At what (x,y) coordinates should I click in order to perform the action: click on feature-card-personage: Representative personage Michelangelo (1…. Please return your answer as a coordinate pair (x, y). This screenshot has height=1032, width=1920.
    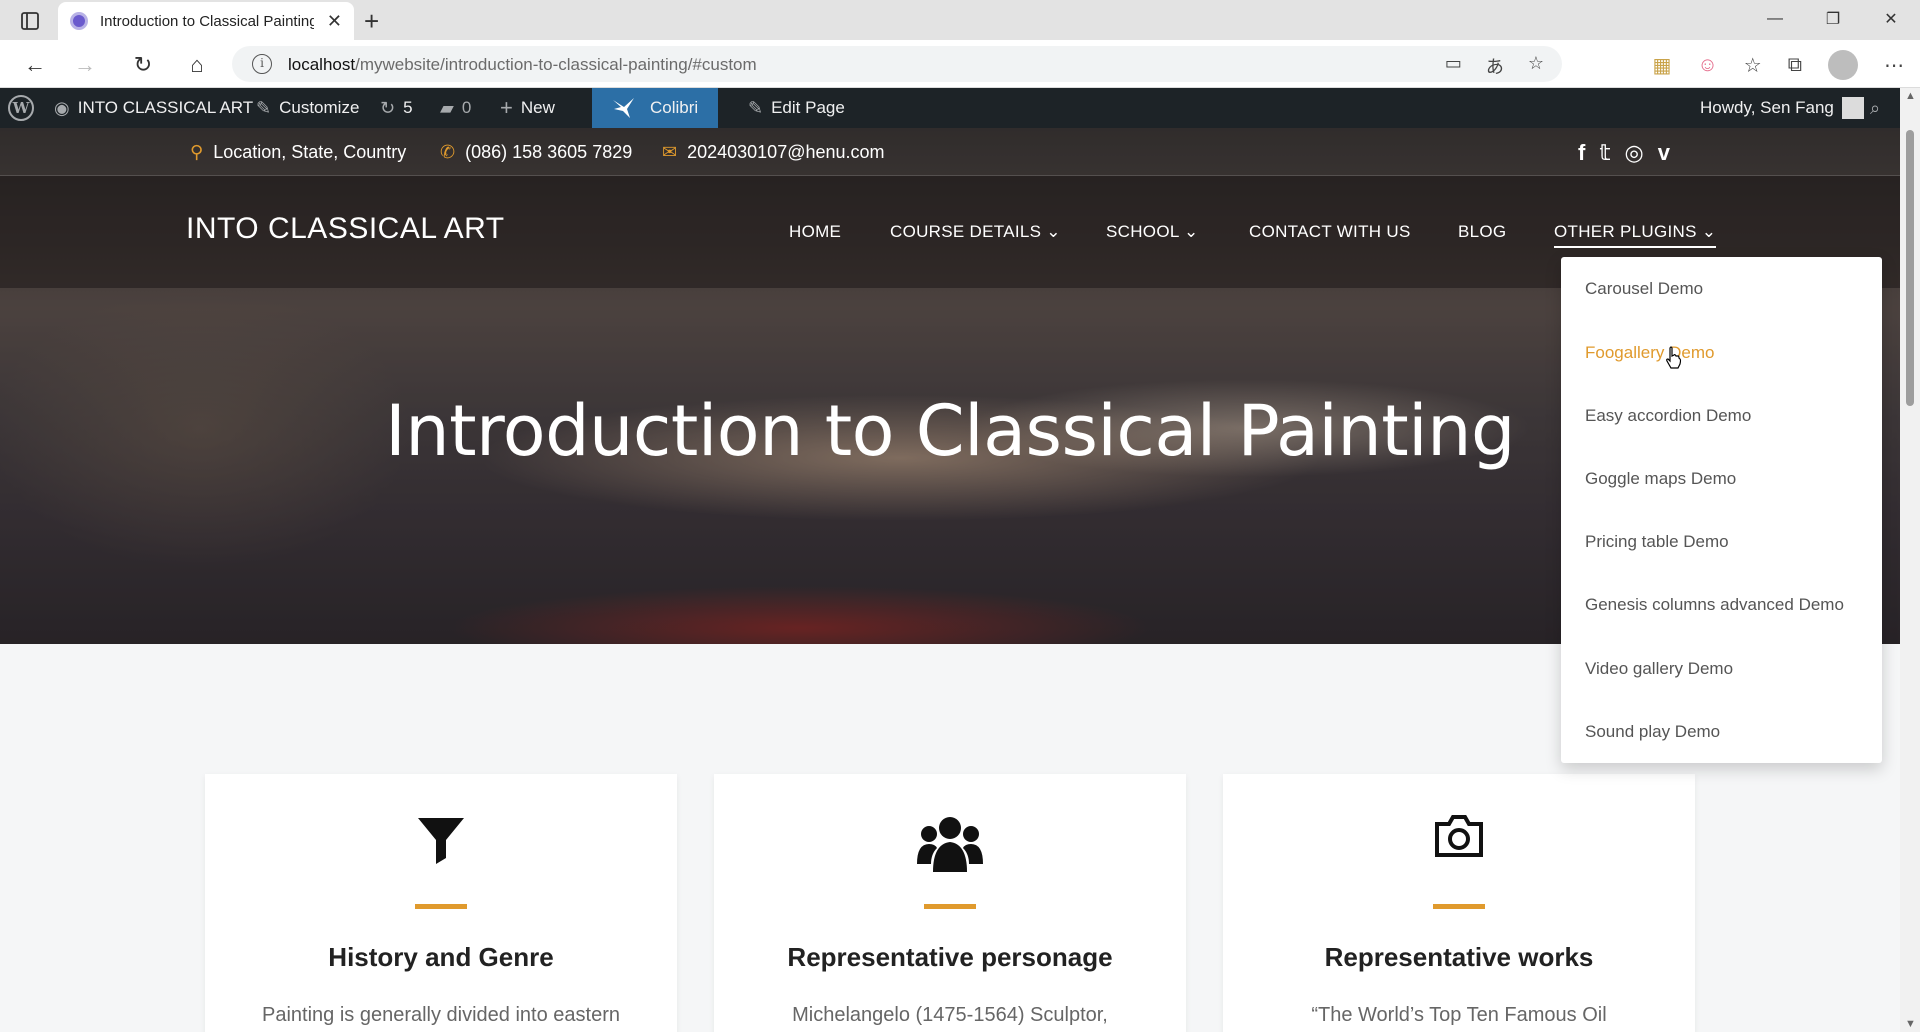
    Looking at the image, I should click on (950, 903).